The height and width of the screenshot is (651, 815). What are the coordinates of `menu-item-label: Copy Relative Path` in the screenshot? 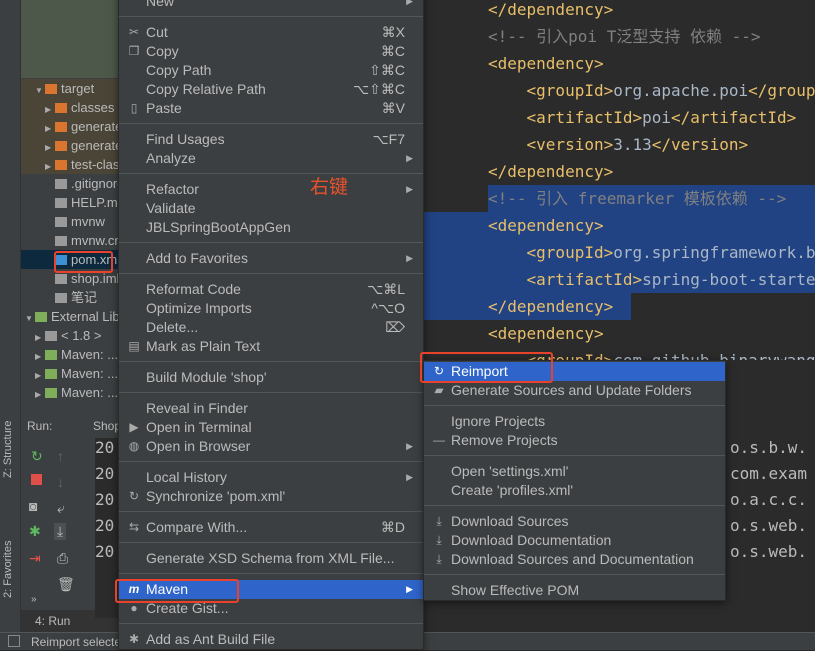 It's located at (206, 89).